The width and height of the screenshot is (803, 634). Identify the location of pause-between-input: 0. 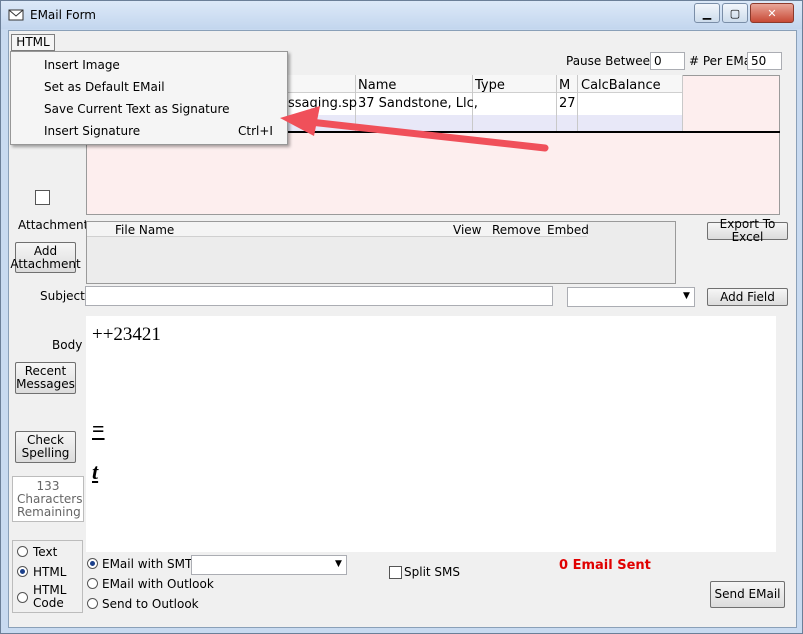
(667, 61).